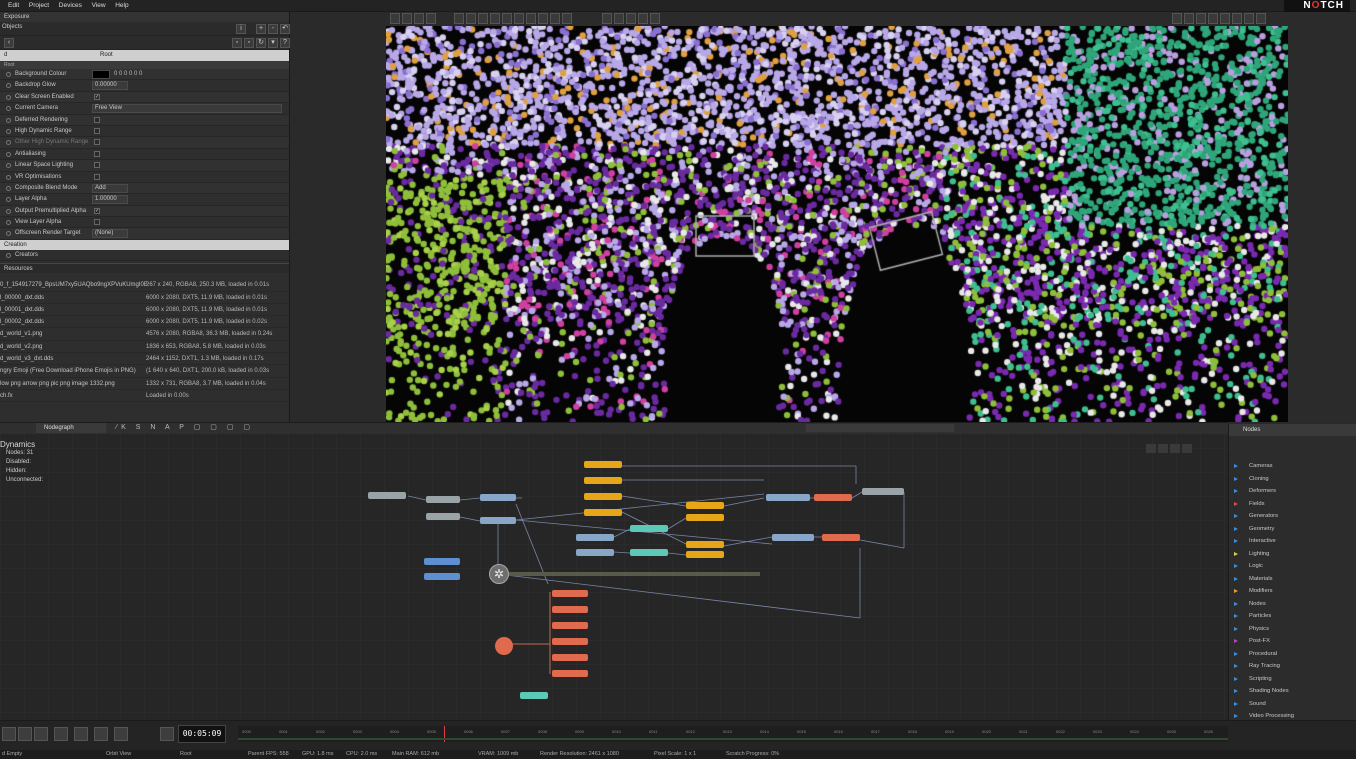 The height and width of the screenshot is (759, 1356). What do you see at coordinates (543, 18) in the screenshot?
I see `bounds-tool-icon` at bounding box center [543, 18].